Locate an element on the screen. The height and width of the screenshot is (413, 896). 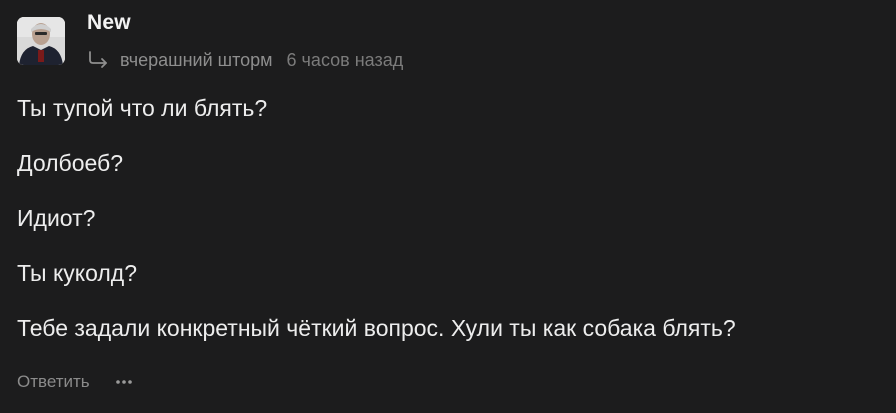
reply-to-user: вчерашний шторм is located at coordinates (196, 60).